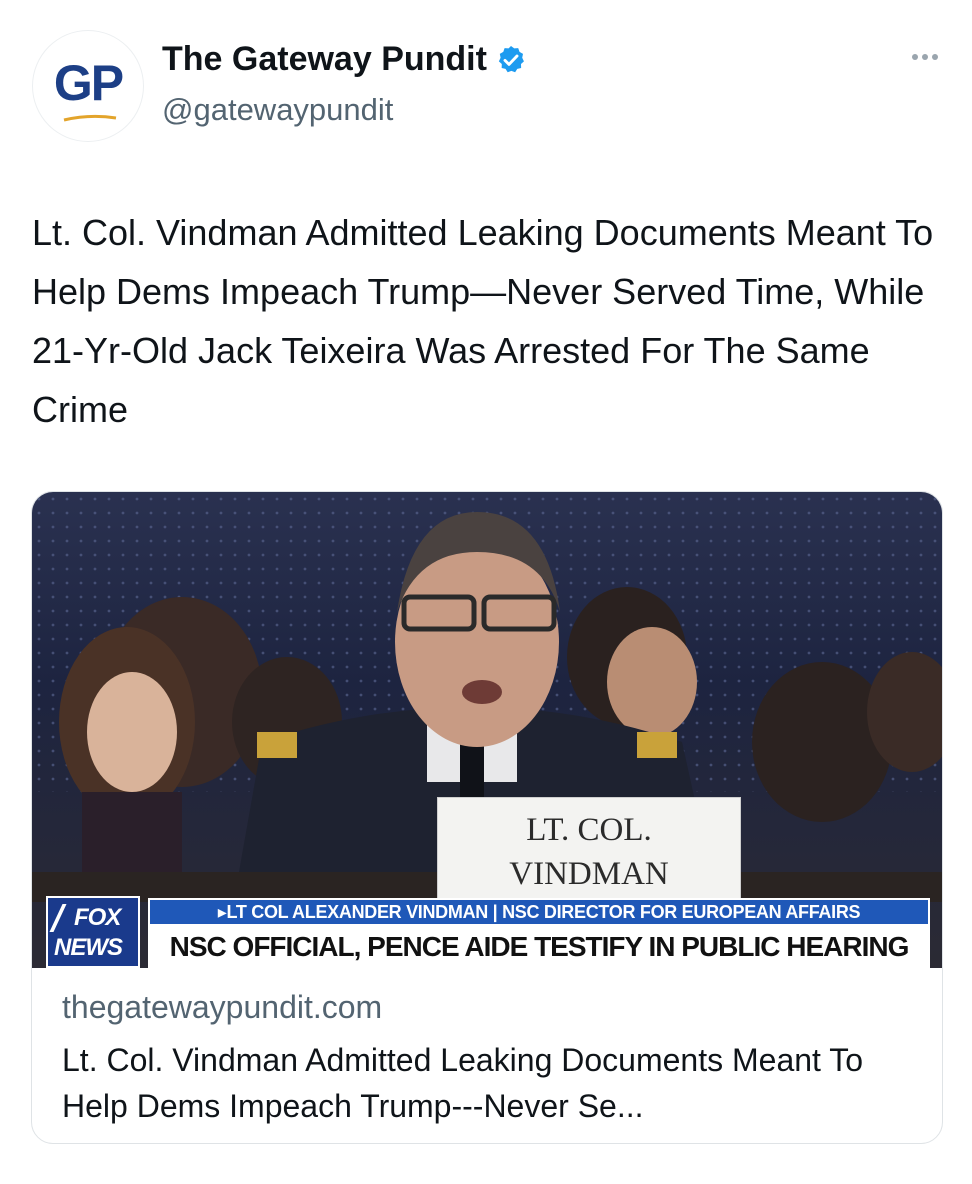  I want to click on avatar-logo-text: GP, so click(88, 83).